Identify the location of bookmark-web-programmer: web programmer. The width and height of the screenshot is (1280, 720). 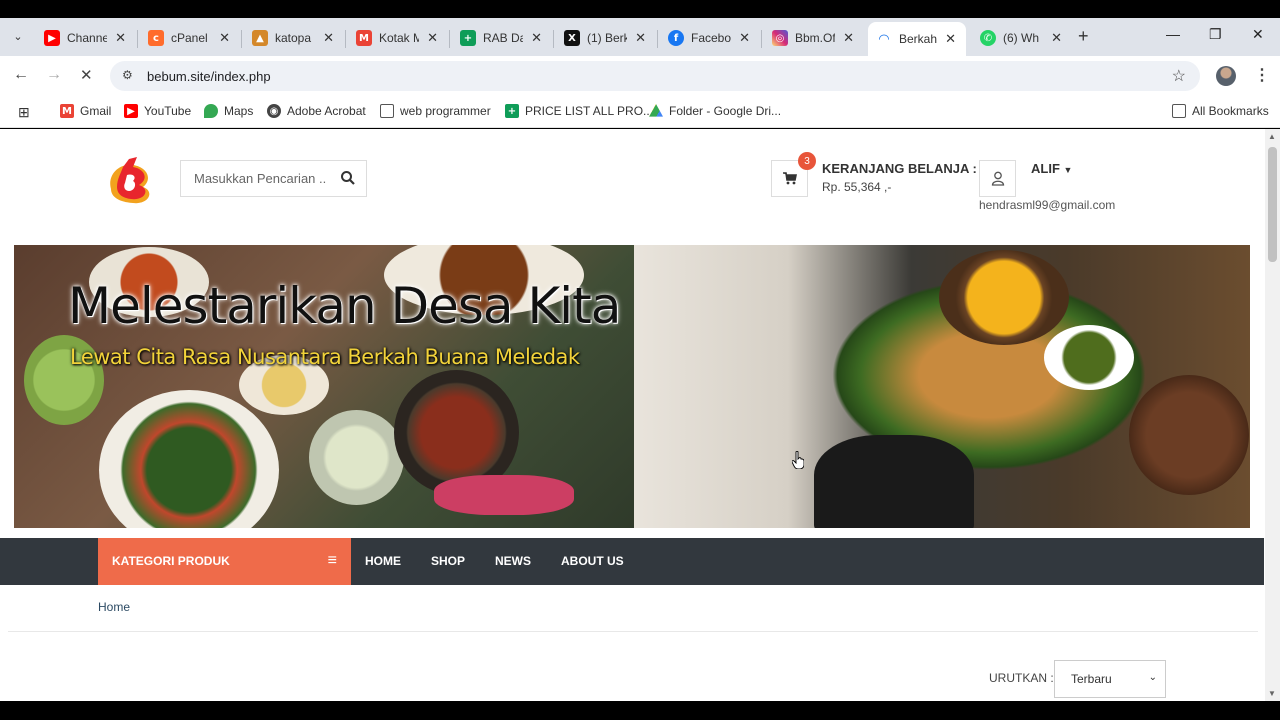
(435, 111).